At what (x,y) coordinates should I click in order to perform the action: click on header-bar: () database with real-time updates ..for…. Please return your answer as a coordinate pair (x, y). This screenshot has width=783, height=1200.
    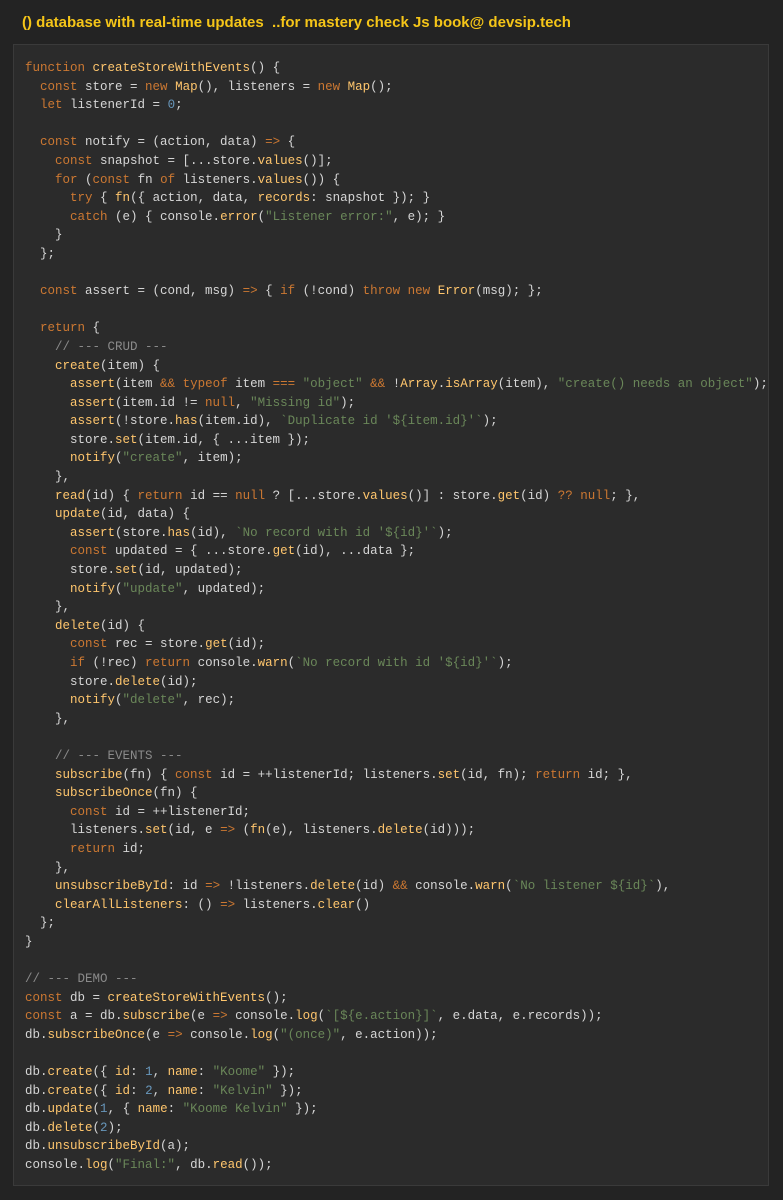
    Looking at the image, I should click on (391, 22).